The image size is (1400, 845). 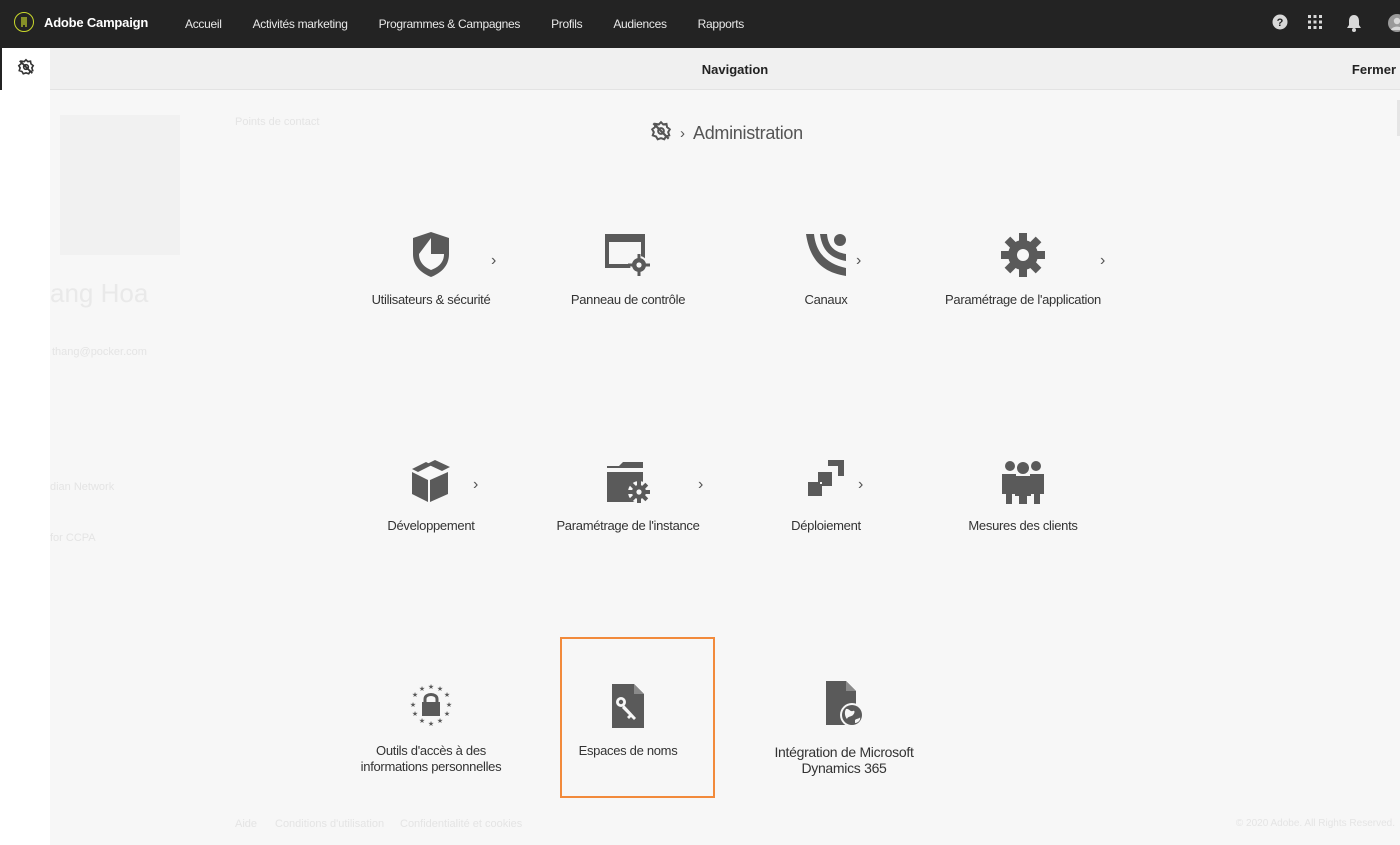 I want to click on tile-label: Paramétrage de l'application, so click(x=1023, y=299).